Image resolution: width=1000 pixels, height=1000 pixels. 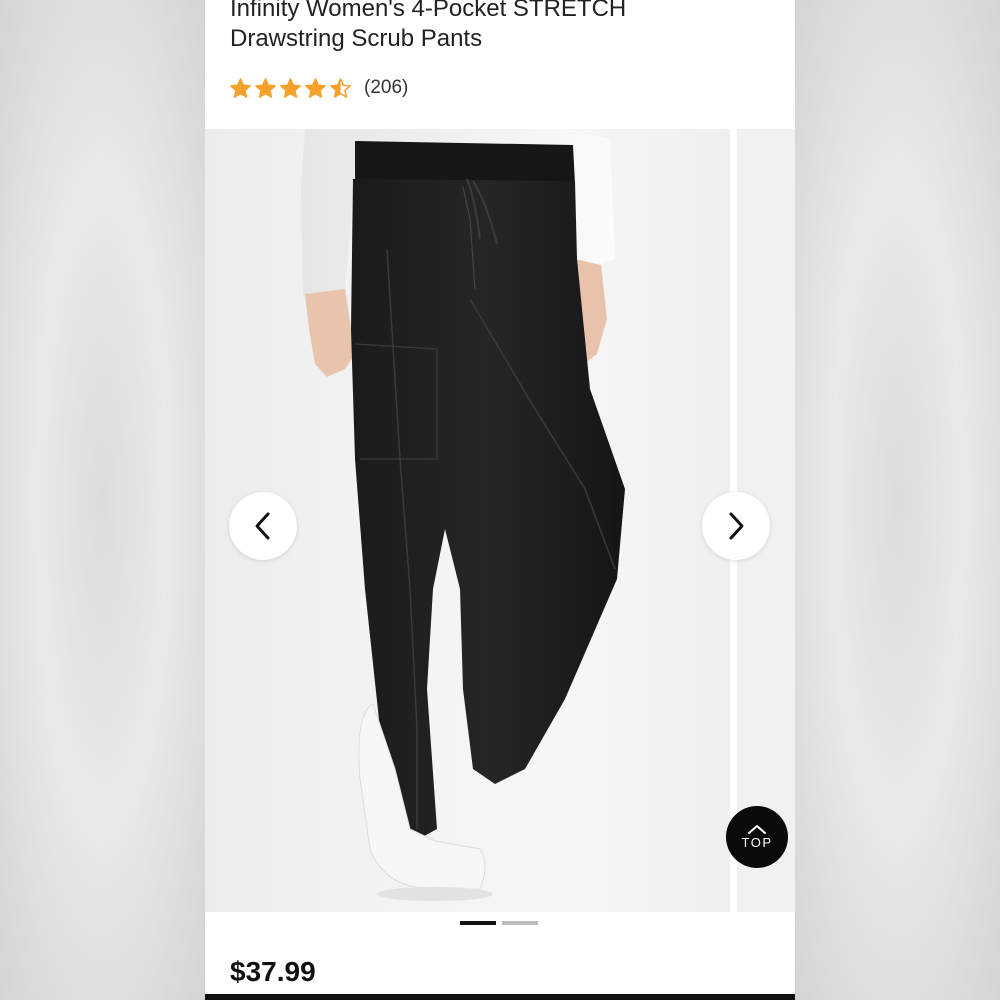 What do you see at coordinates (757, 842) in the screenshot?
I see `back-to-top-label: TOP` at bounding box center [757, 842].